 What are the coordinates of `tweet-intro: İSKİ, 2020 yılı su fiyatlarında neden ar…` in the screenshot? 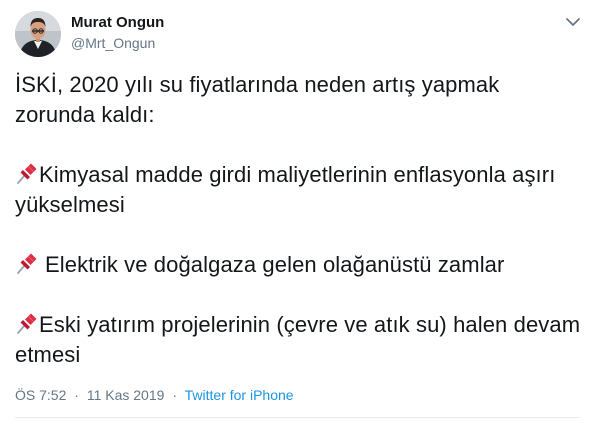 It's located at (257, 99).